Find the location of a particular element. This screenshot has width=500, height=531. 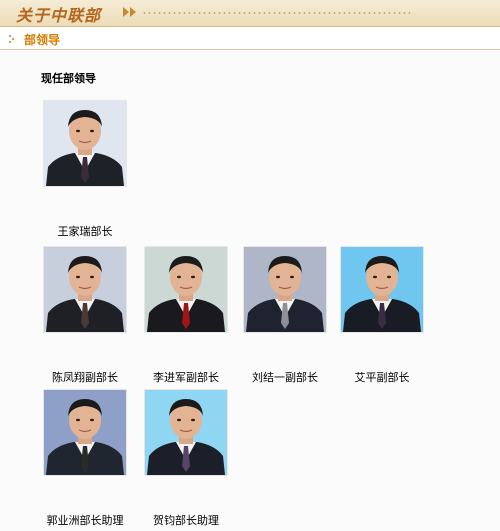

leader-caption: 郭业洲部长助理 is located at coordinates (85, 520).